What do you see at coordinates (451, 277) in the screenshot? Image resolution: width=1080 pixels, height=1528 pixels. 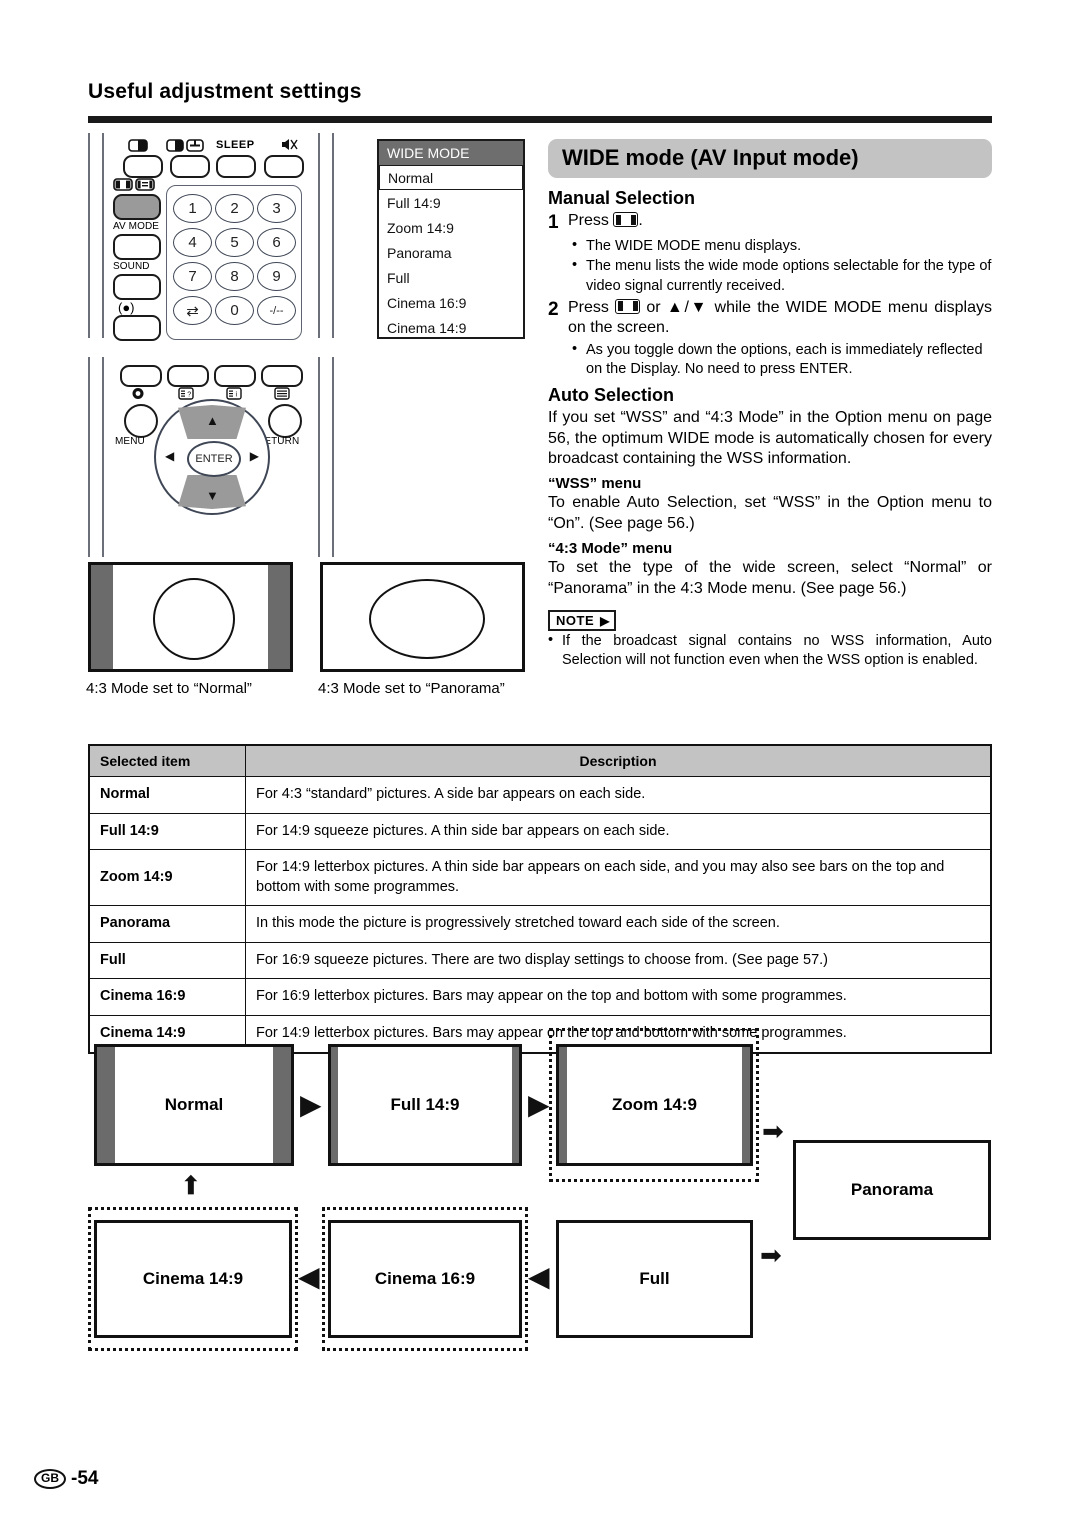 I see `osd-item-full: Full` at bounding box center [451, 277].